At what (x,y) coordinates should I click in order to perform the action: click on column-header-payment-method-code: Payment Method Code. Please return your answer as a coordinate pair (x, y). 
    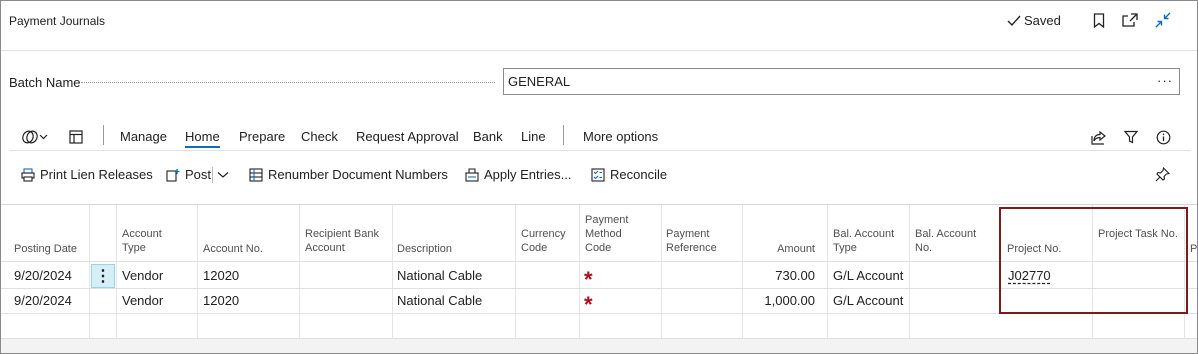
    Looking at the image, I should click on (615, 234).